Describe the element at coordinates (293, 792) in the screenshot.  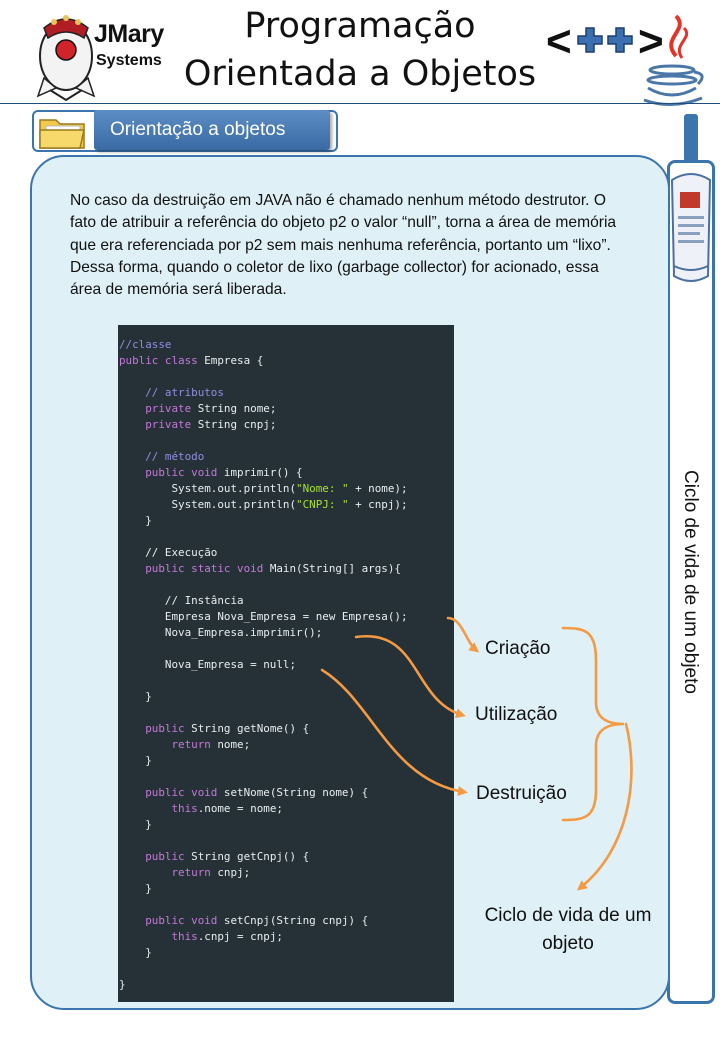
I see `code-token: setNome(String nome) {` at that location.